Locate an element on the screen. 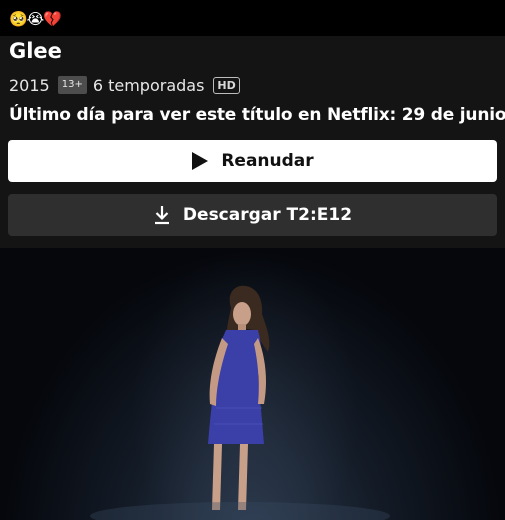 The width and height of the screenshot is (505, 520). play-icon is located at coordinates (200, 161).